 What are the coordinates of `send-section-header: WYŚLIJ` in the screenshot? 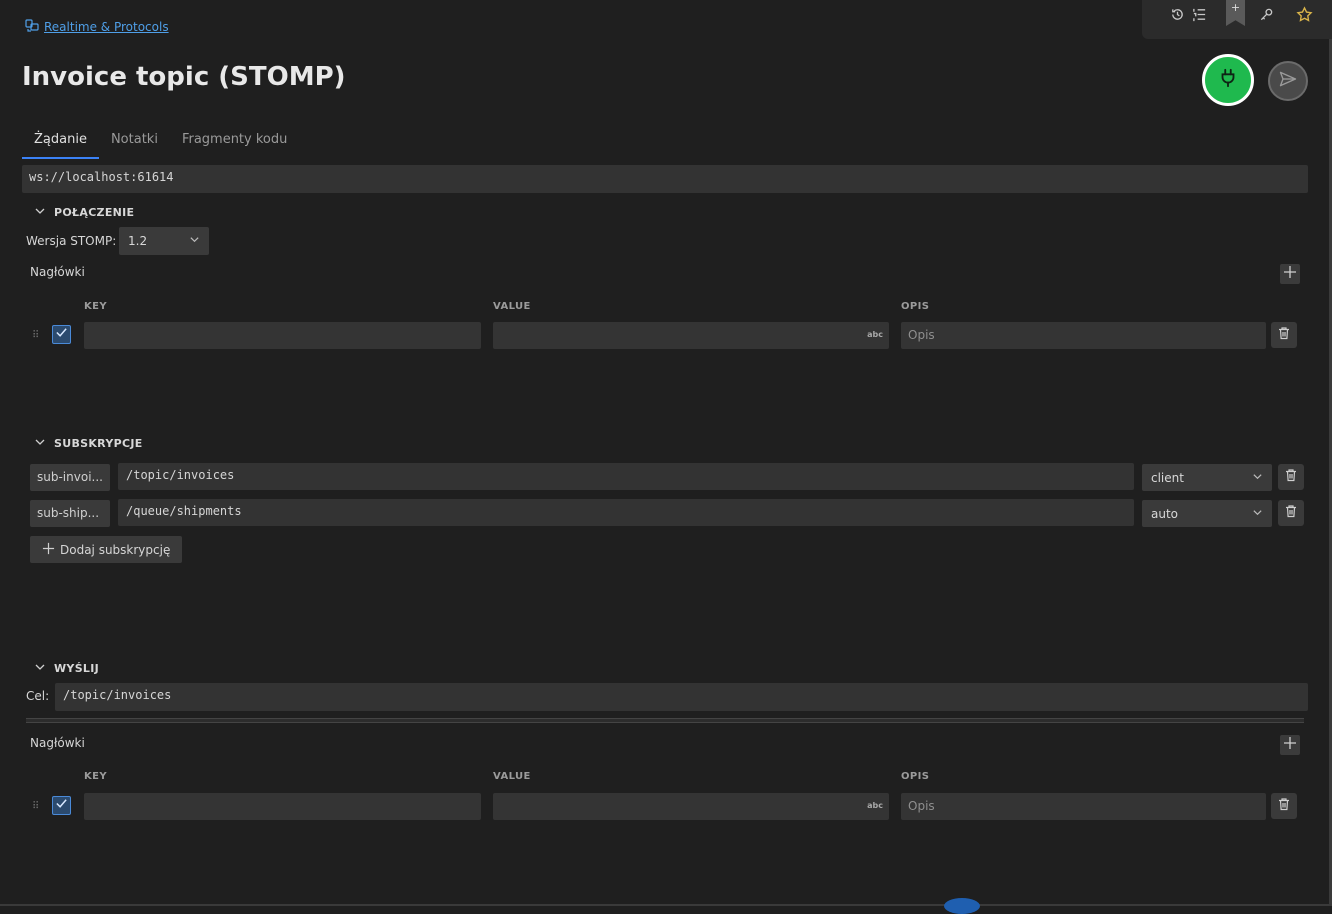 It's located at (66, 668).